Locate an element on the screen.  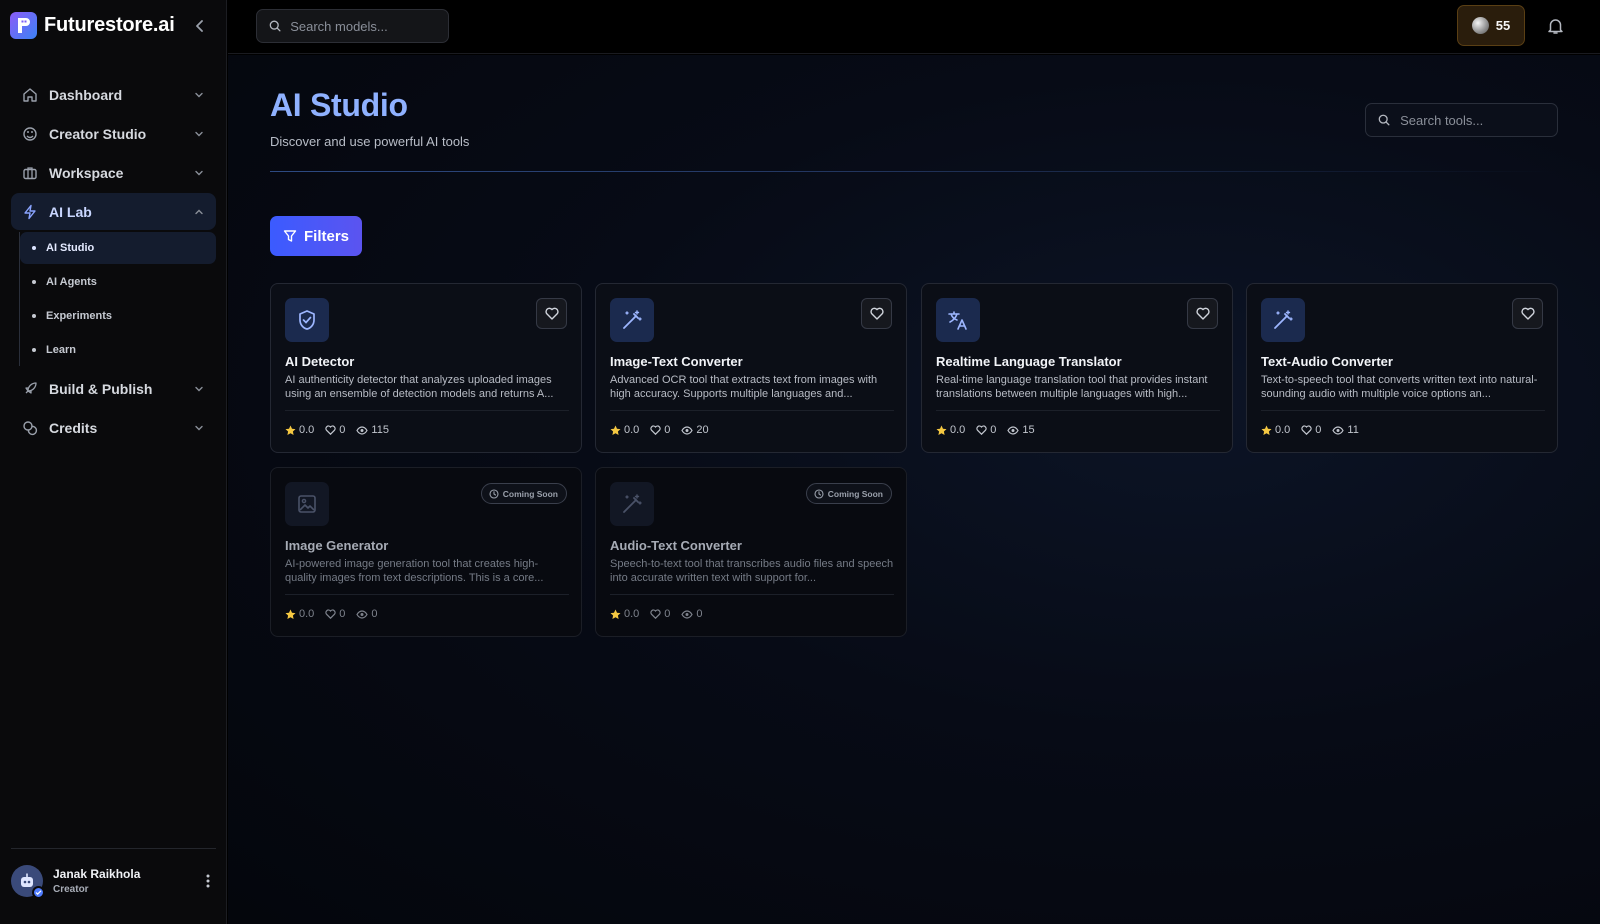
sidebar-item-label: Creator Studio is located at coordinates (98, 133).